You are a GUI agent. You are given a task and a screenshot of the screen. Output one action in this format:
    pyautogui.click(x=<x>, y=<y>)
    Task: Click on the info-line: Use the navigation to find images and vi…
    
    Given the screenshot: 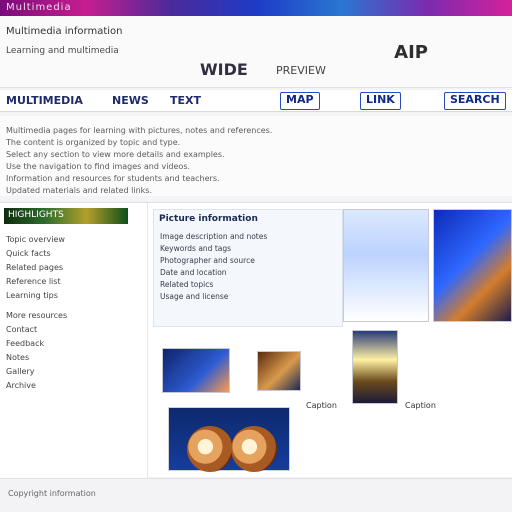 What is the action you would take?
    pyautogui.click(x=98, y=166)
    